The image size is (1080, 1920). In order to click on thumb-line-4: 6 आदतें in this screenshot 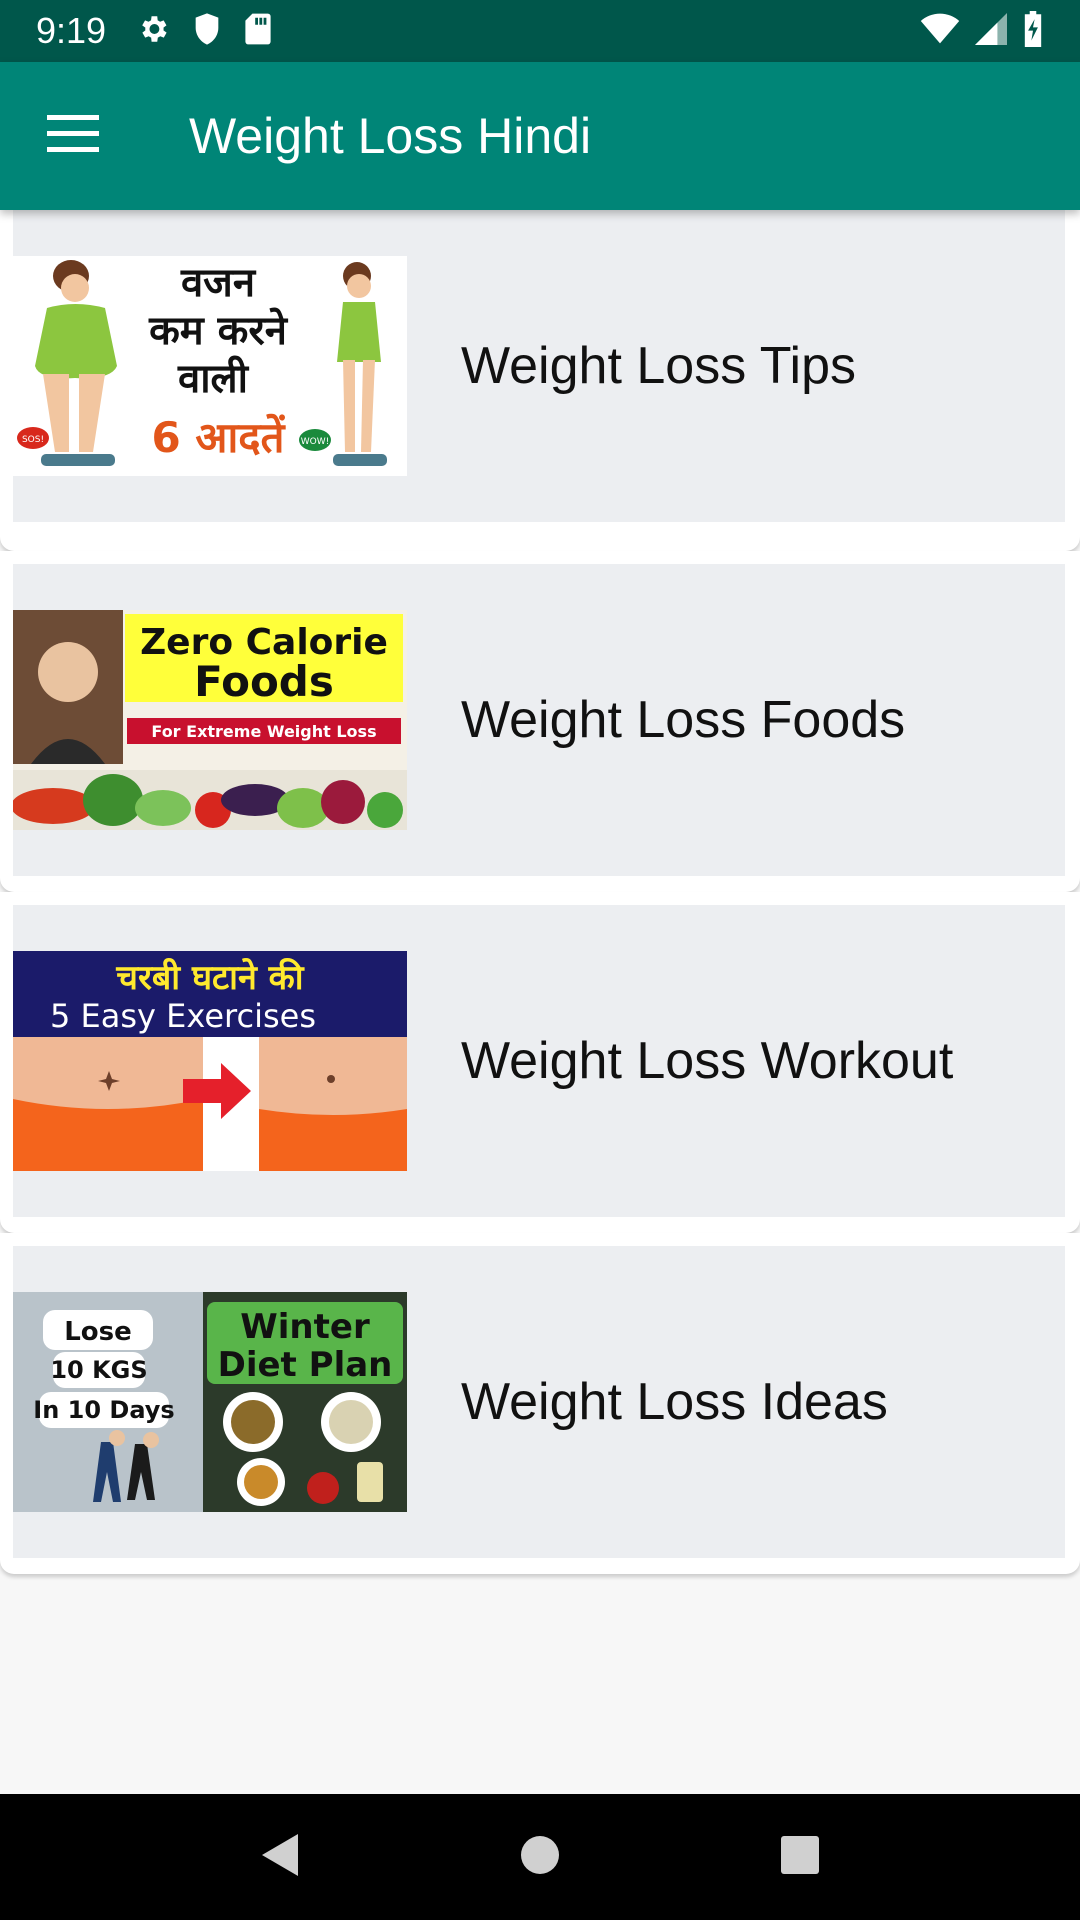, I will do `click(218, 437)`.